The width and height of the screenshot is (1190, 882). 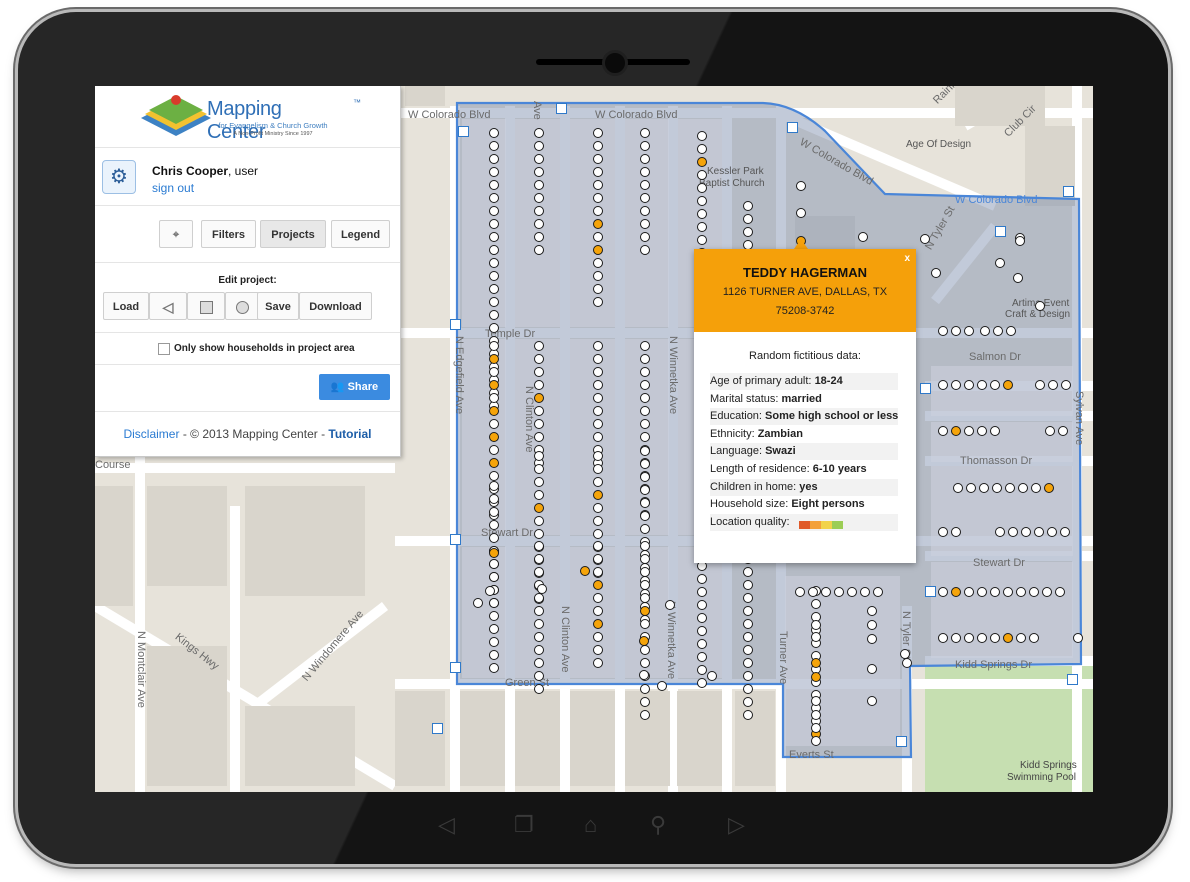 What do you see at coordinates (293, 234) in the screenshot?
I see `projects-button: Projects` at bounding box center [293, 234].